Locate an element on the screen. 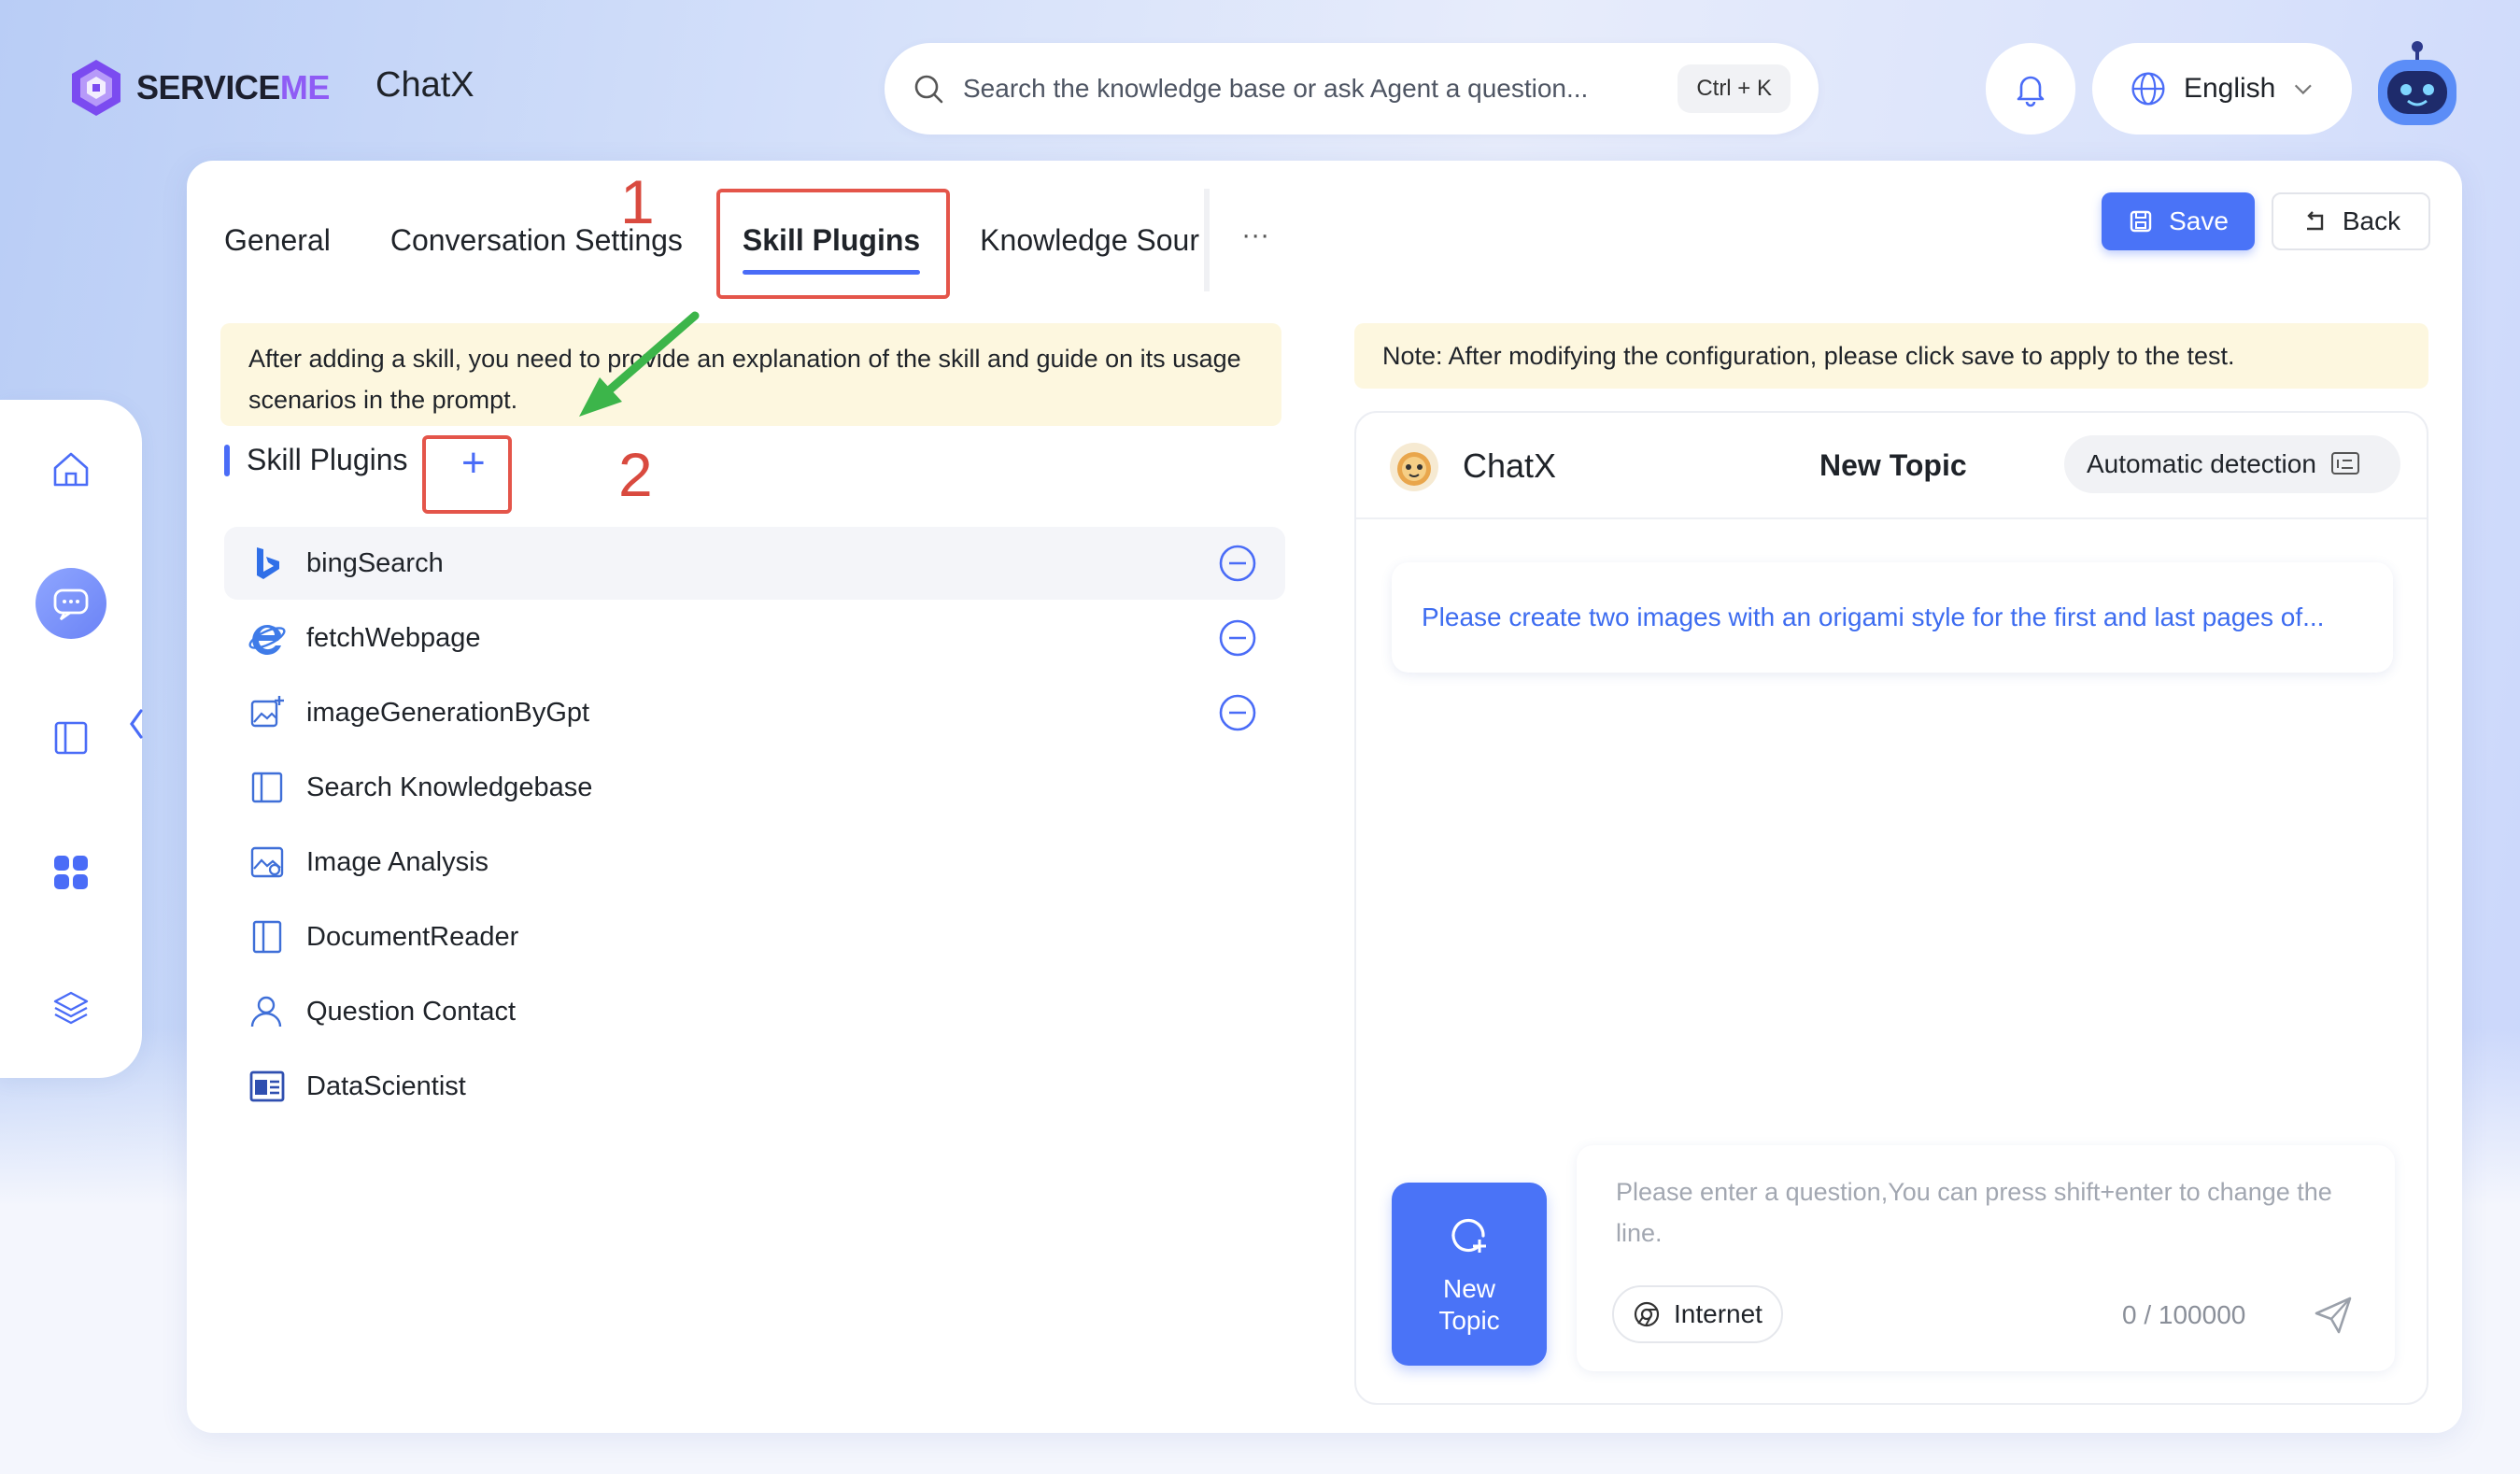  skill-name: Question Contact is located at coordinates (411, 1011).